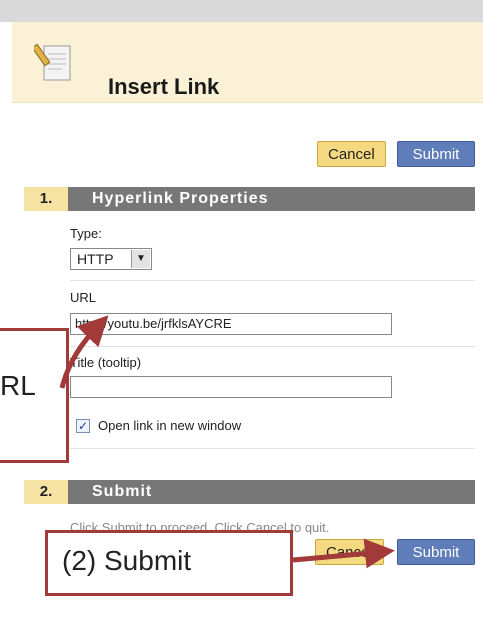  I want to click on section-number: 1., so click(46, 199).